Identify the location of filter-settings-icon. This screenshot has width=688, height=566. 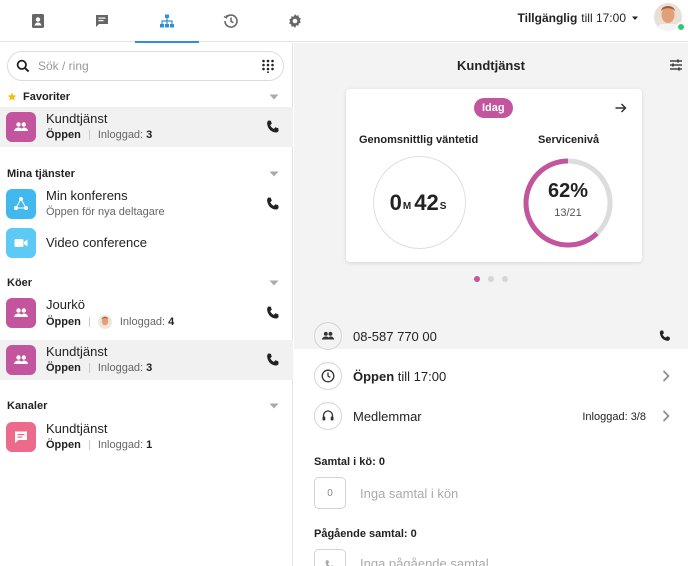
(676, 65).